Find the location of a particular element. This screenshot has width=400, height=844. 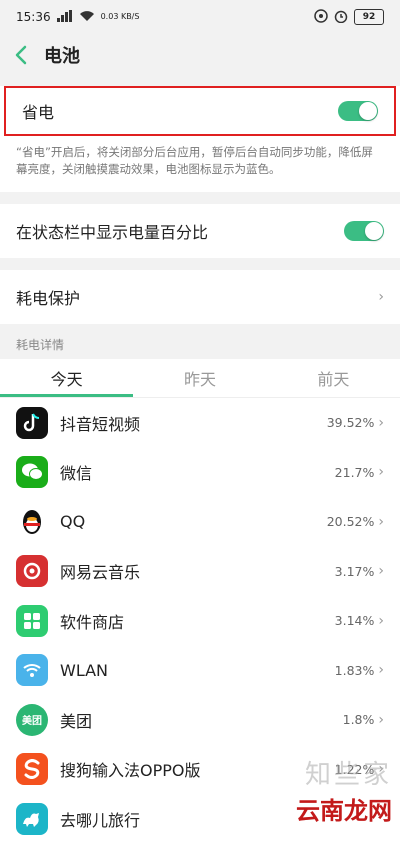

app-percent: 3.17% is located at coordinates (354, 571).